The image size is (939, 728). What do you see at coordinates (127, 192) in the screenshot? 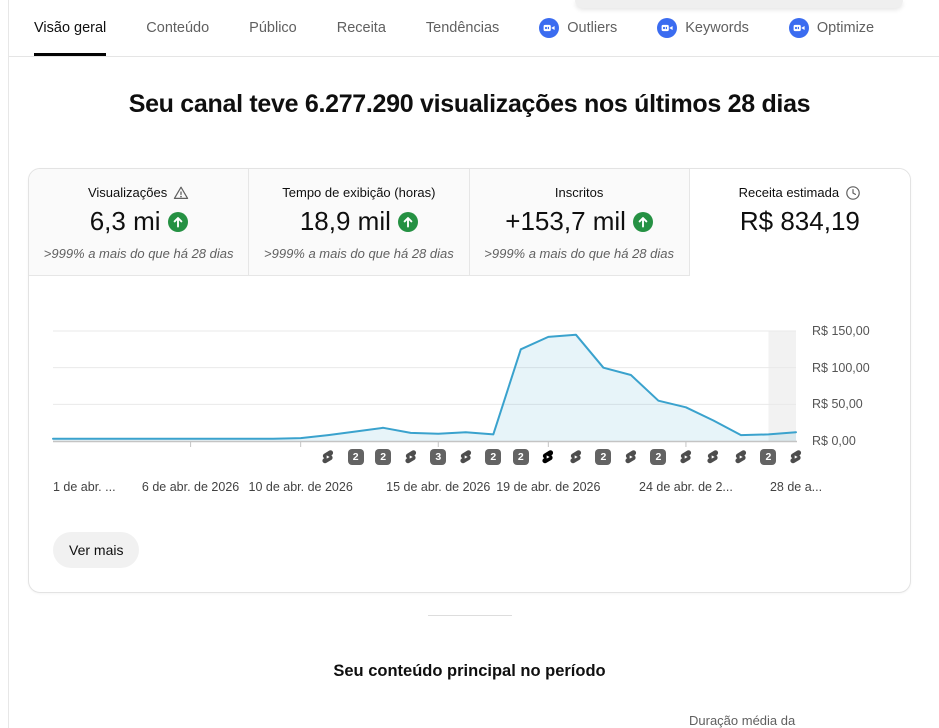
I see `metric-label: Visualizações` at bounding box center [127, 192].